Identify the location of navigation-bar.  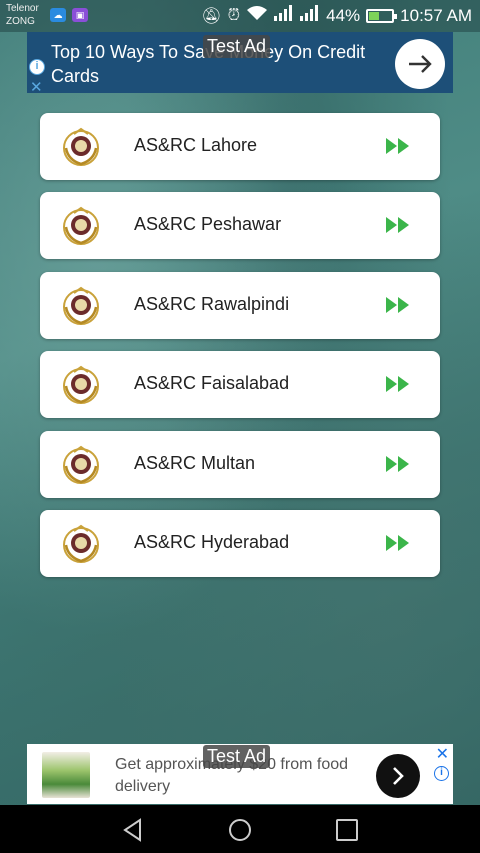
(240, 829).